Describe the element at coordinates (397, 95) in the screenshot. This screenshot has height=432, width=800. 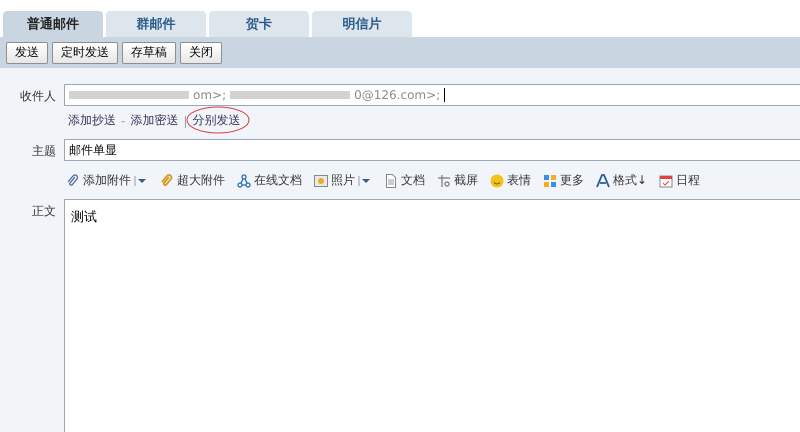
I see `recipient-text: 0@126.com>;` at that location.